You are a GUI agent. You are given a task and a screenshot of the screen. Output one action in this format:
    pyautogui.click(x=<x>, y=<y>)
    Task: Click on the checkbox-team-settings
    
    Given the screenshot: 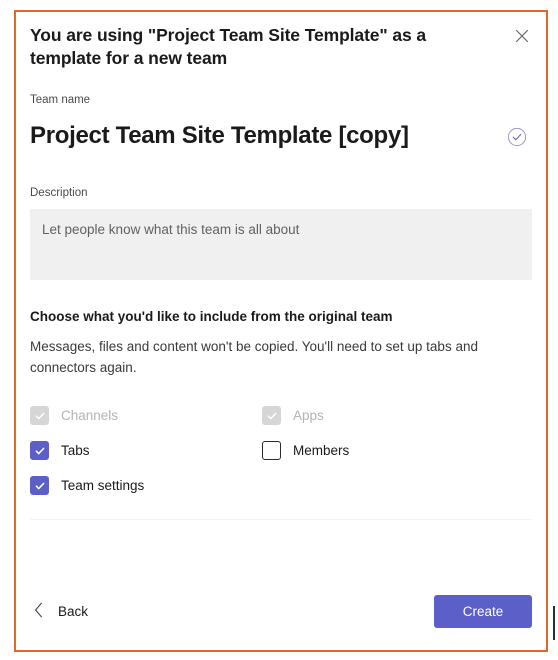 What is the action you would take?
    pyautogui.click(x=39, y=486)
    